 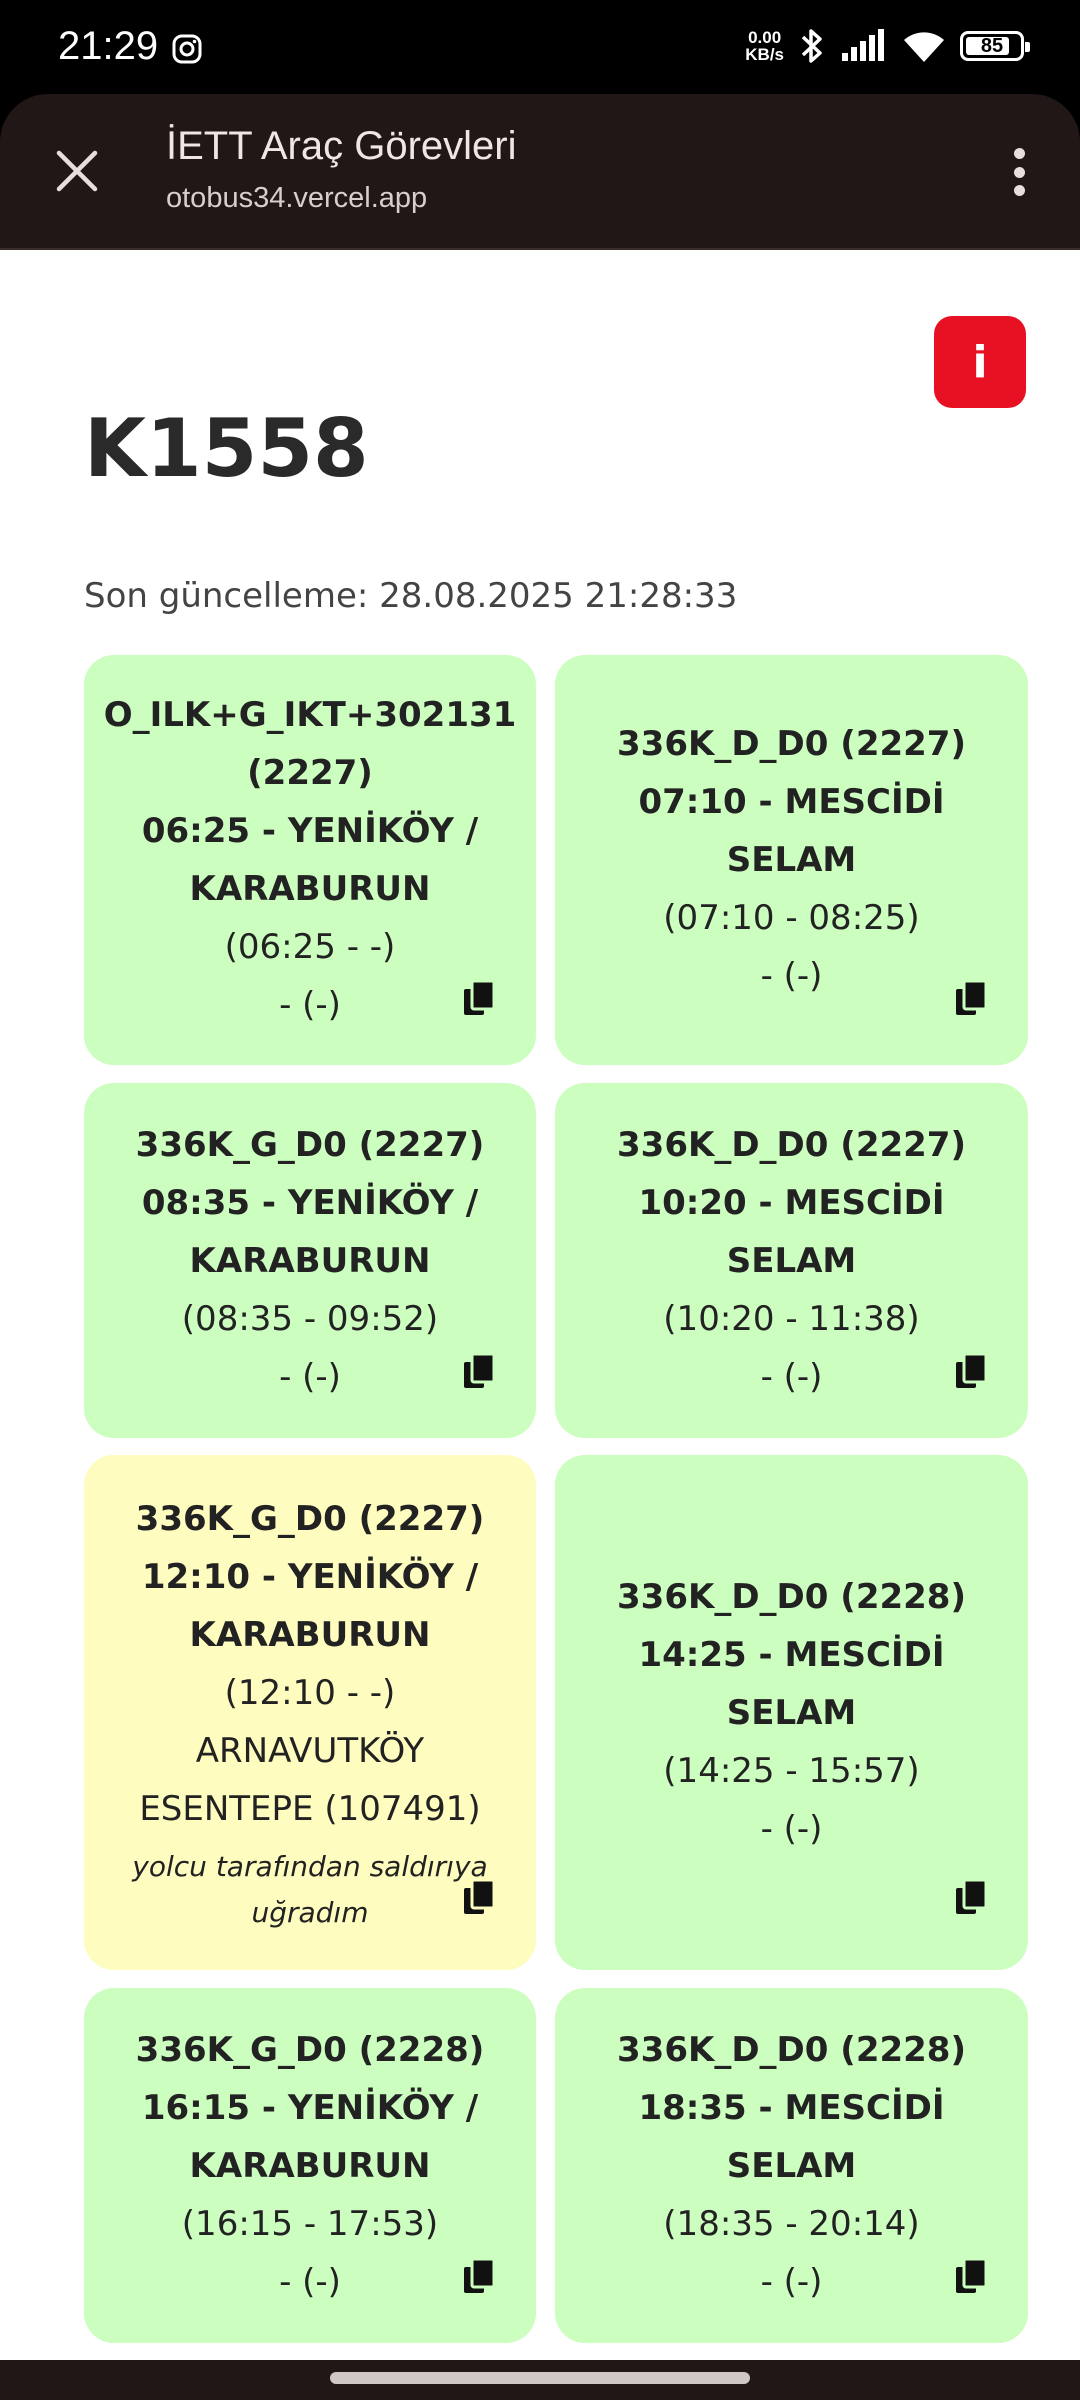 I want to click on instagram-icon, so click(x=187, y=49).